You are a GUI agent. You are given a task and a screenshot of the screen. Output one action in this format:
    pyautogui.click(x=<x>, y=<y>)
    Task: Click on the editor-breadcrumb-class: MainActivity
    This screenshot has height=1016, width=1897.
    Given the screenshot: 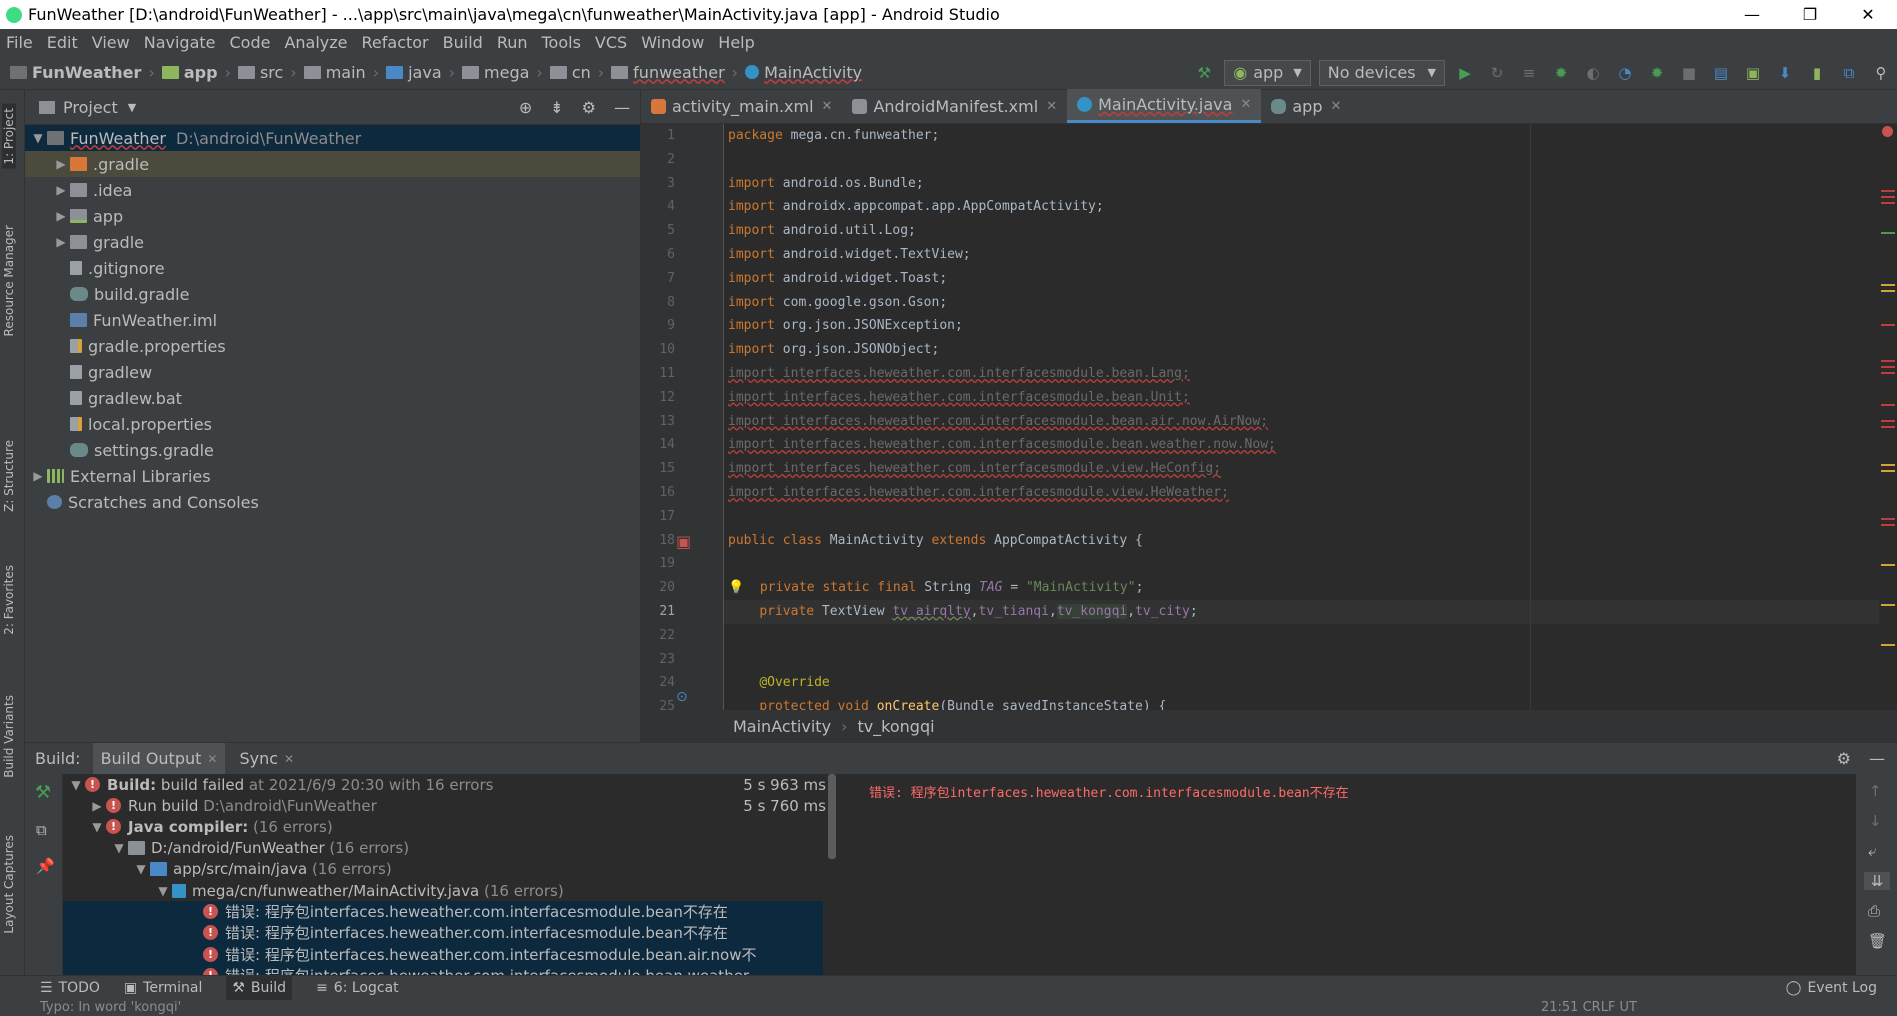 What is the action you would take?
    pyautogui.click(x=782, y=726)
    